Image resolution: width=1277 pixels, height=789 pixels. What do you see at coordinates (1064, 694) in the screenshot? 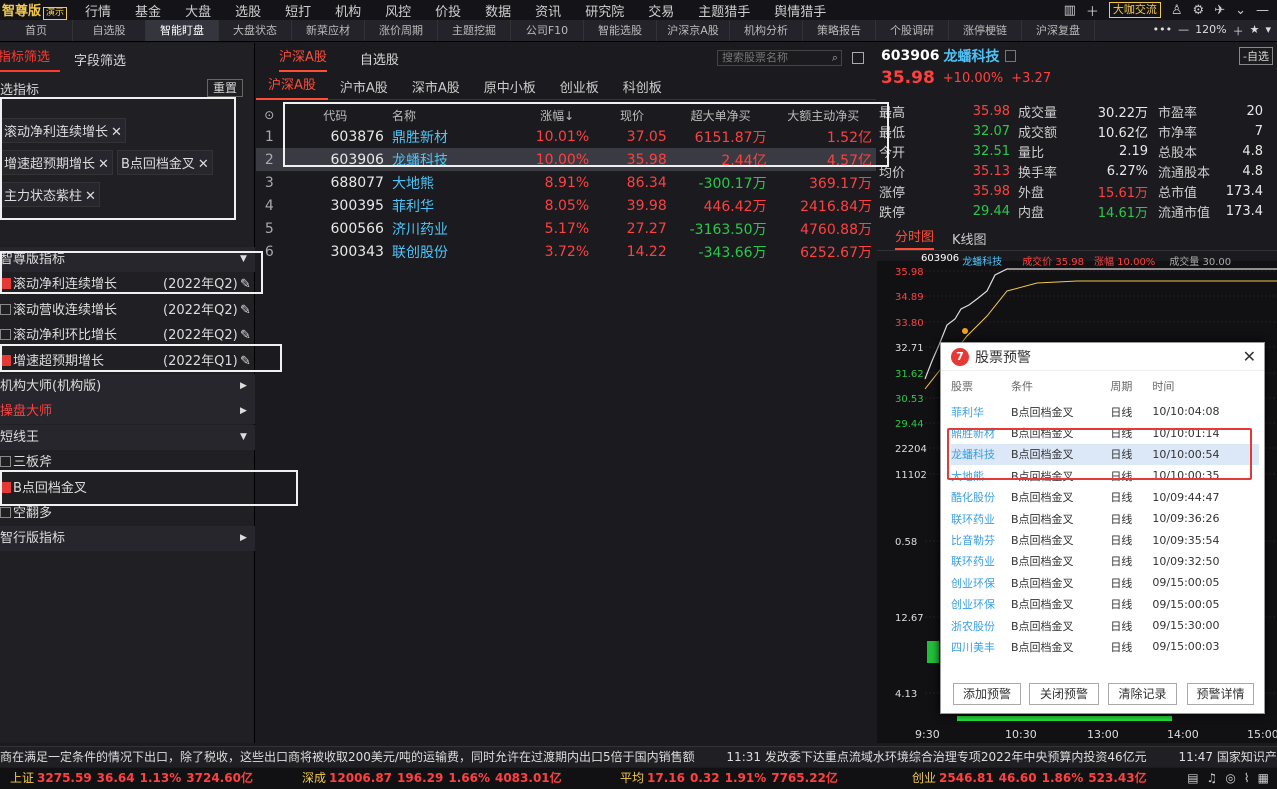
I see `alert-action-button: 关闭预警` at bounding box center [1064, 694].